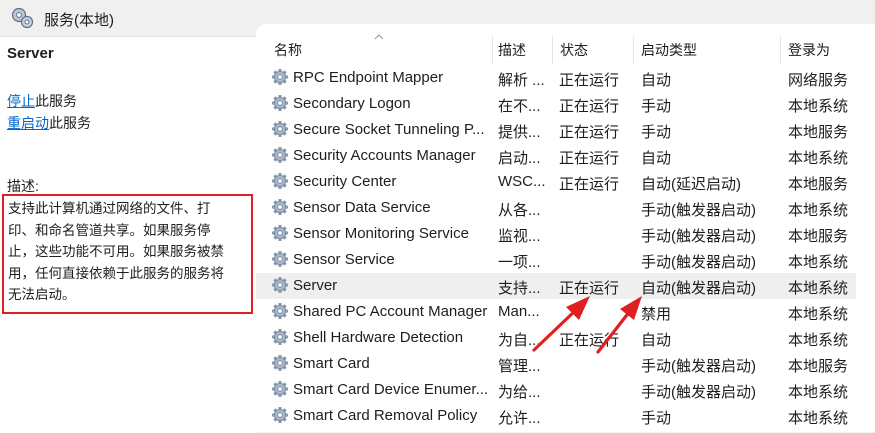 This screenshot has width=875, height=433. Describe the element at coordinates (556, 104) in the screenshot. I see `service-row: Secondary Logon 在不... 正在运行 手动 本地系统` at that location.